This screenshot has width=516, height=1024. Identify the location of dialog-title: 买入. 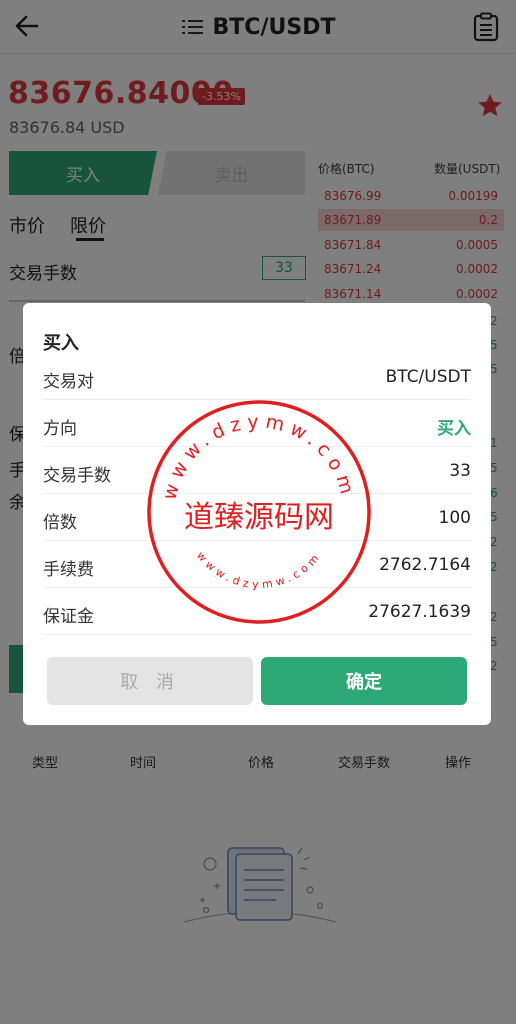
(61, 343).